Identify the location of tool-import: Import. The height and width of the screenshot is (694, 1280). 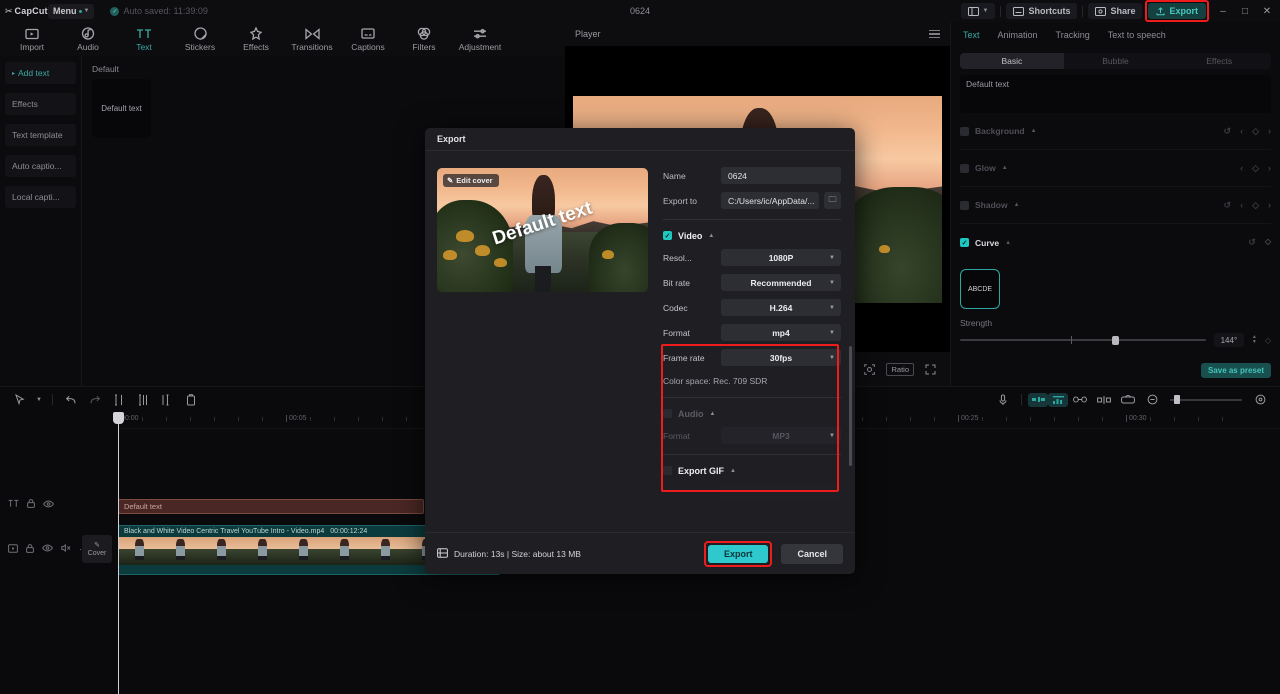
(32, 39).